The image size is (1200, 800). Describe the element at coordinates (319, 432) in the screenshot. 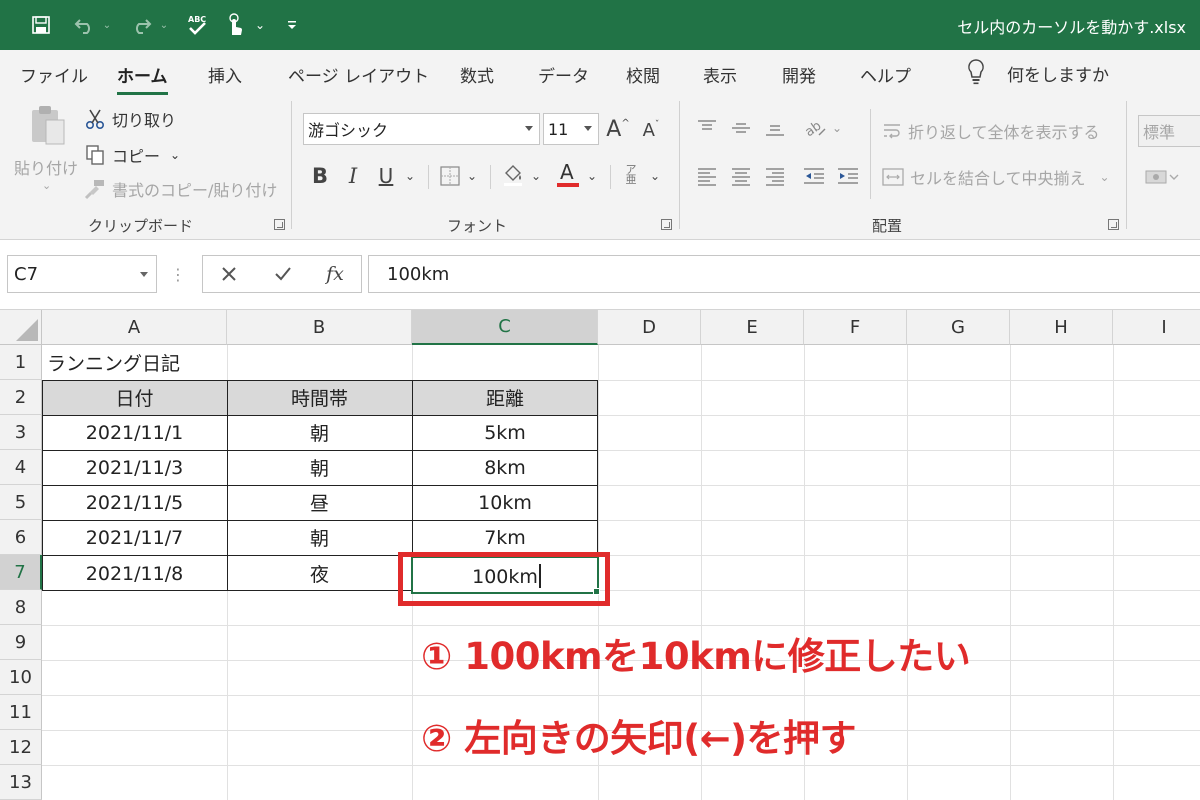

I see `cell-b3: 朝` at that location.